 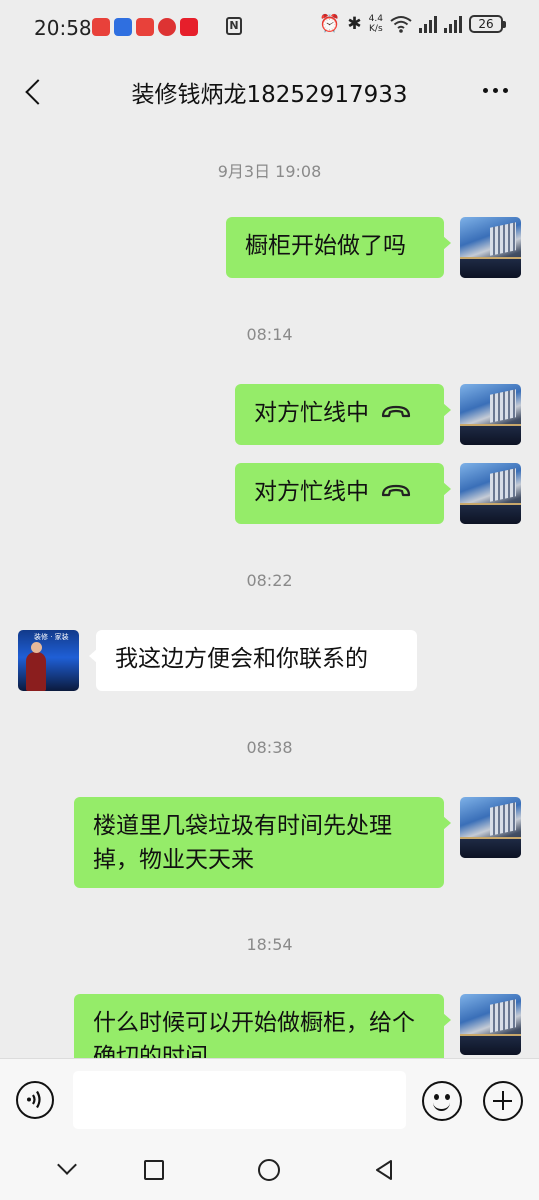 I want to click on message-bubble-received: 我这边方便会和你联系的, so click(x=253, y=660).